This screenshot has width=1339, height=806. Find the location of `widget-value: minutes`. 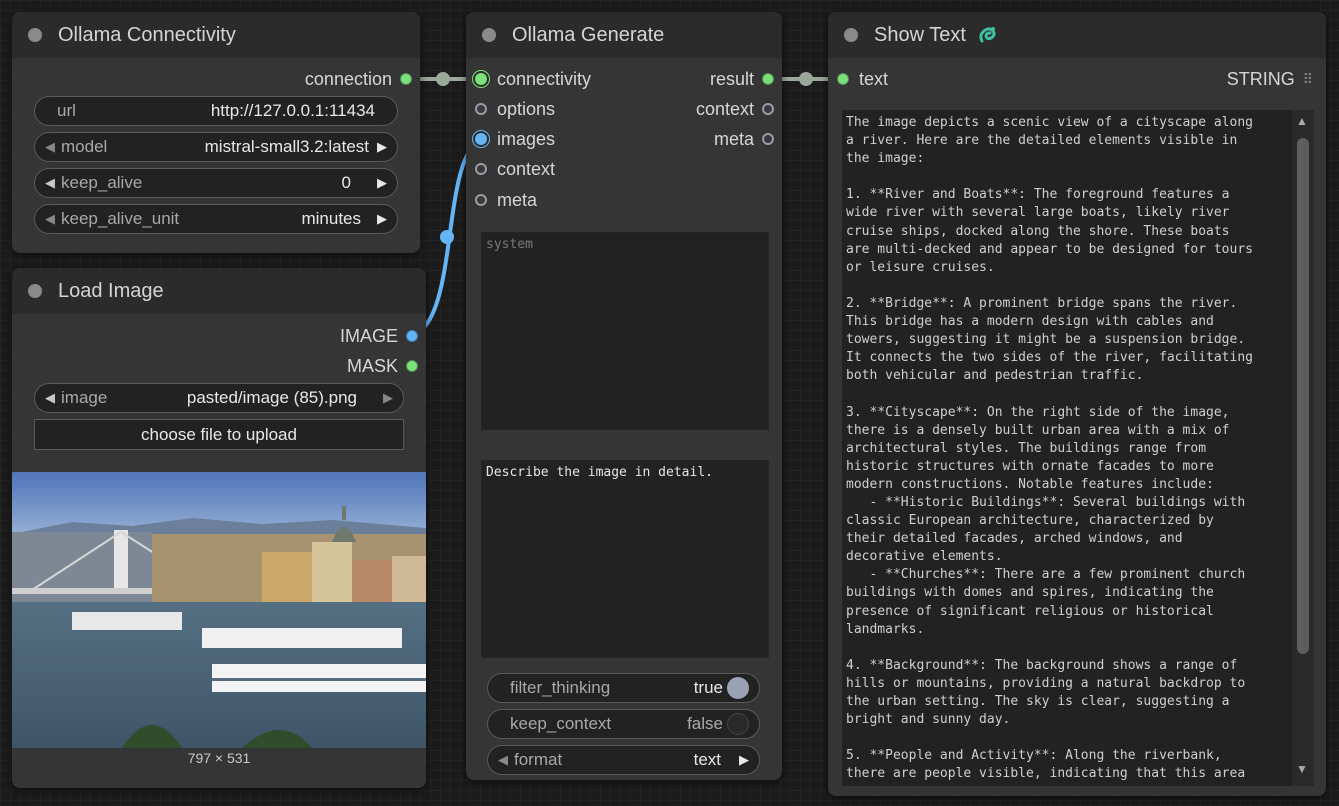

widget-value: minutes is located at coordinates (331, 218).